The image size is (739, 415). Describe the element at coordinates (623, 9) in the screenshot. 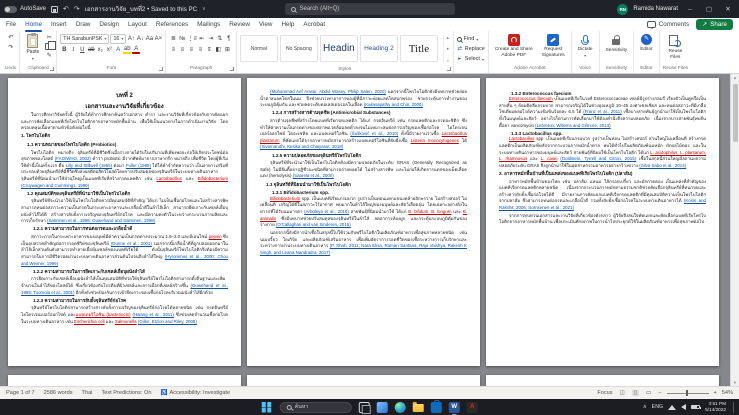

I see `avatar: RN` at that location.